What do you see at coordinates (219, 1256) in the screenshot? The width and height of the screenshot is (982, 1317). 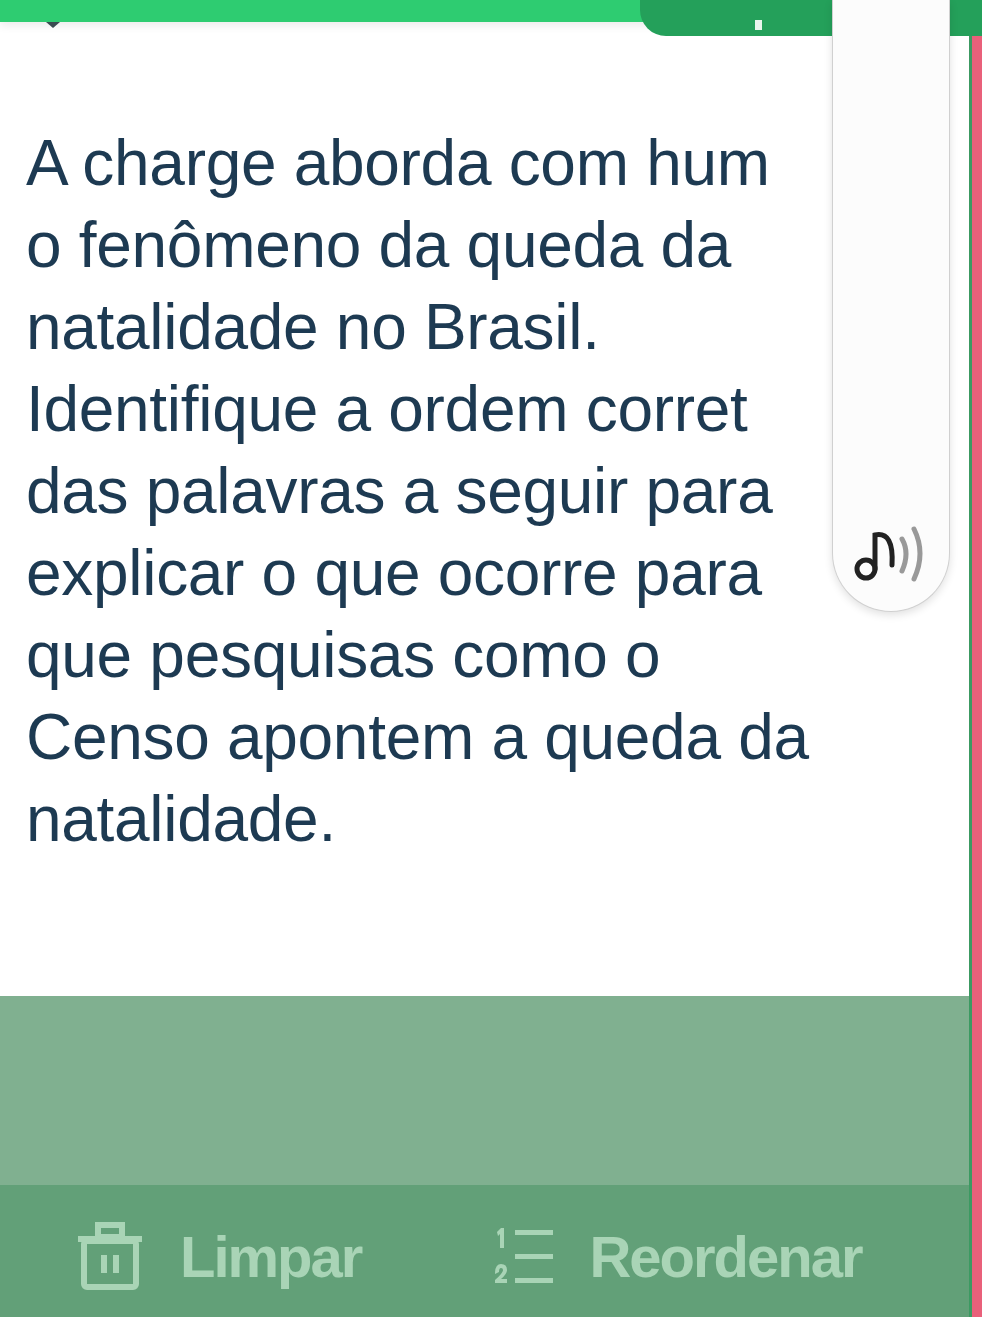 I see `clear-button: Limpar` at bounding box center [219, 1256].